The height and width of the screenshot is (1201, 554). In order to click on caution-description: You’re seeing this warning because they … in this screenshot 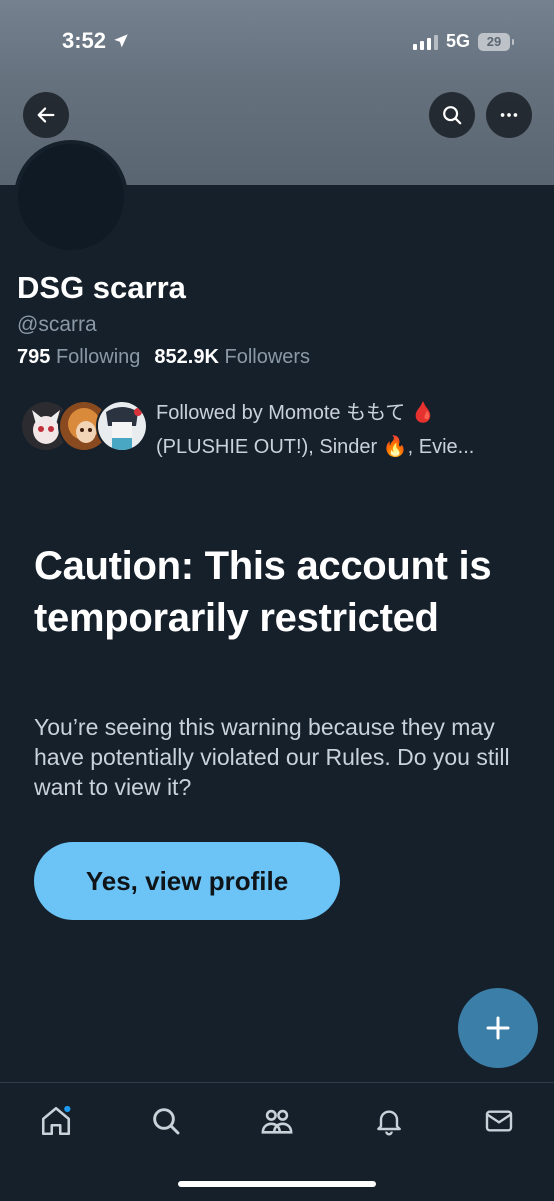, I will do `click(272, 757)`.